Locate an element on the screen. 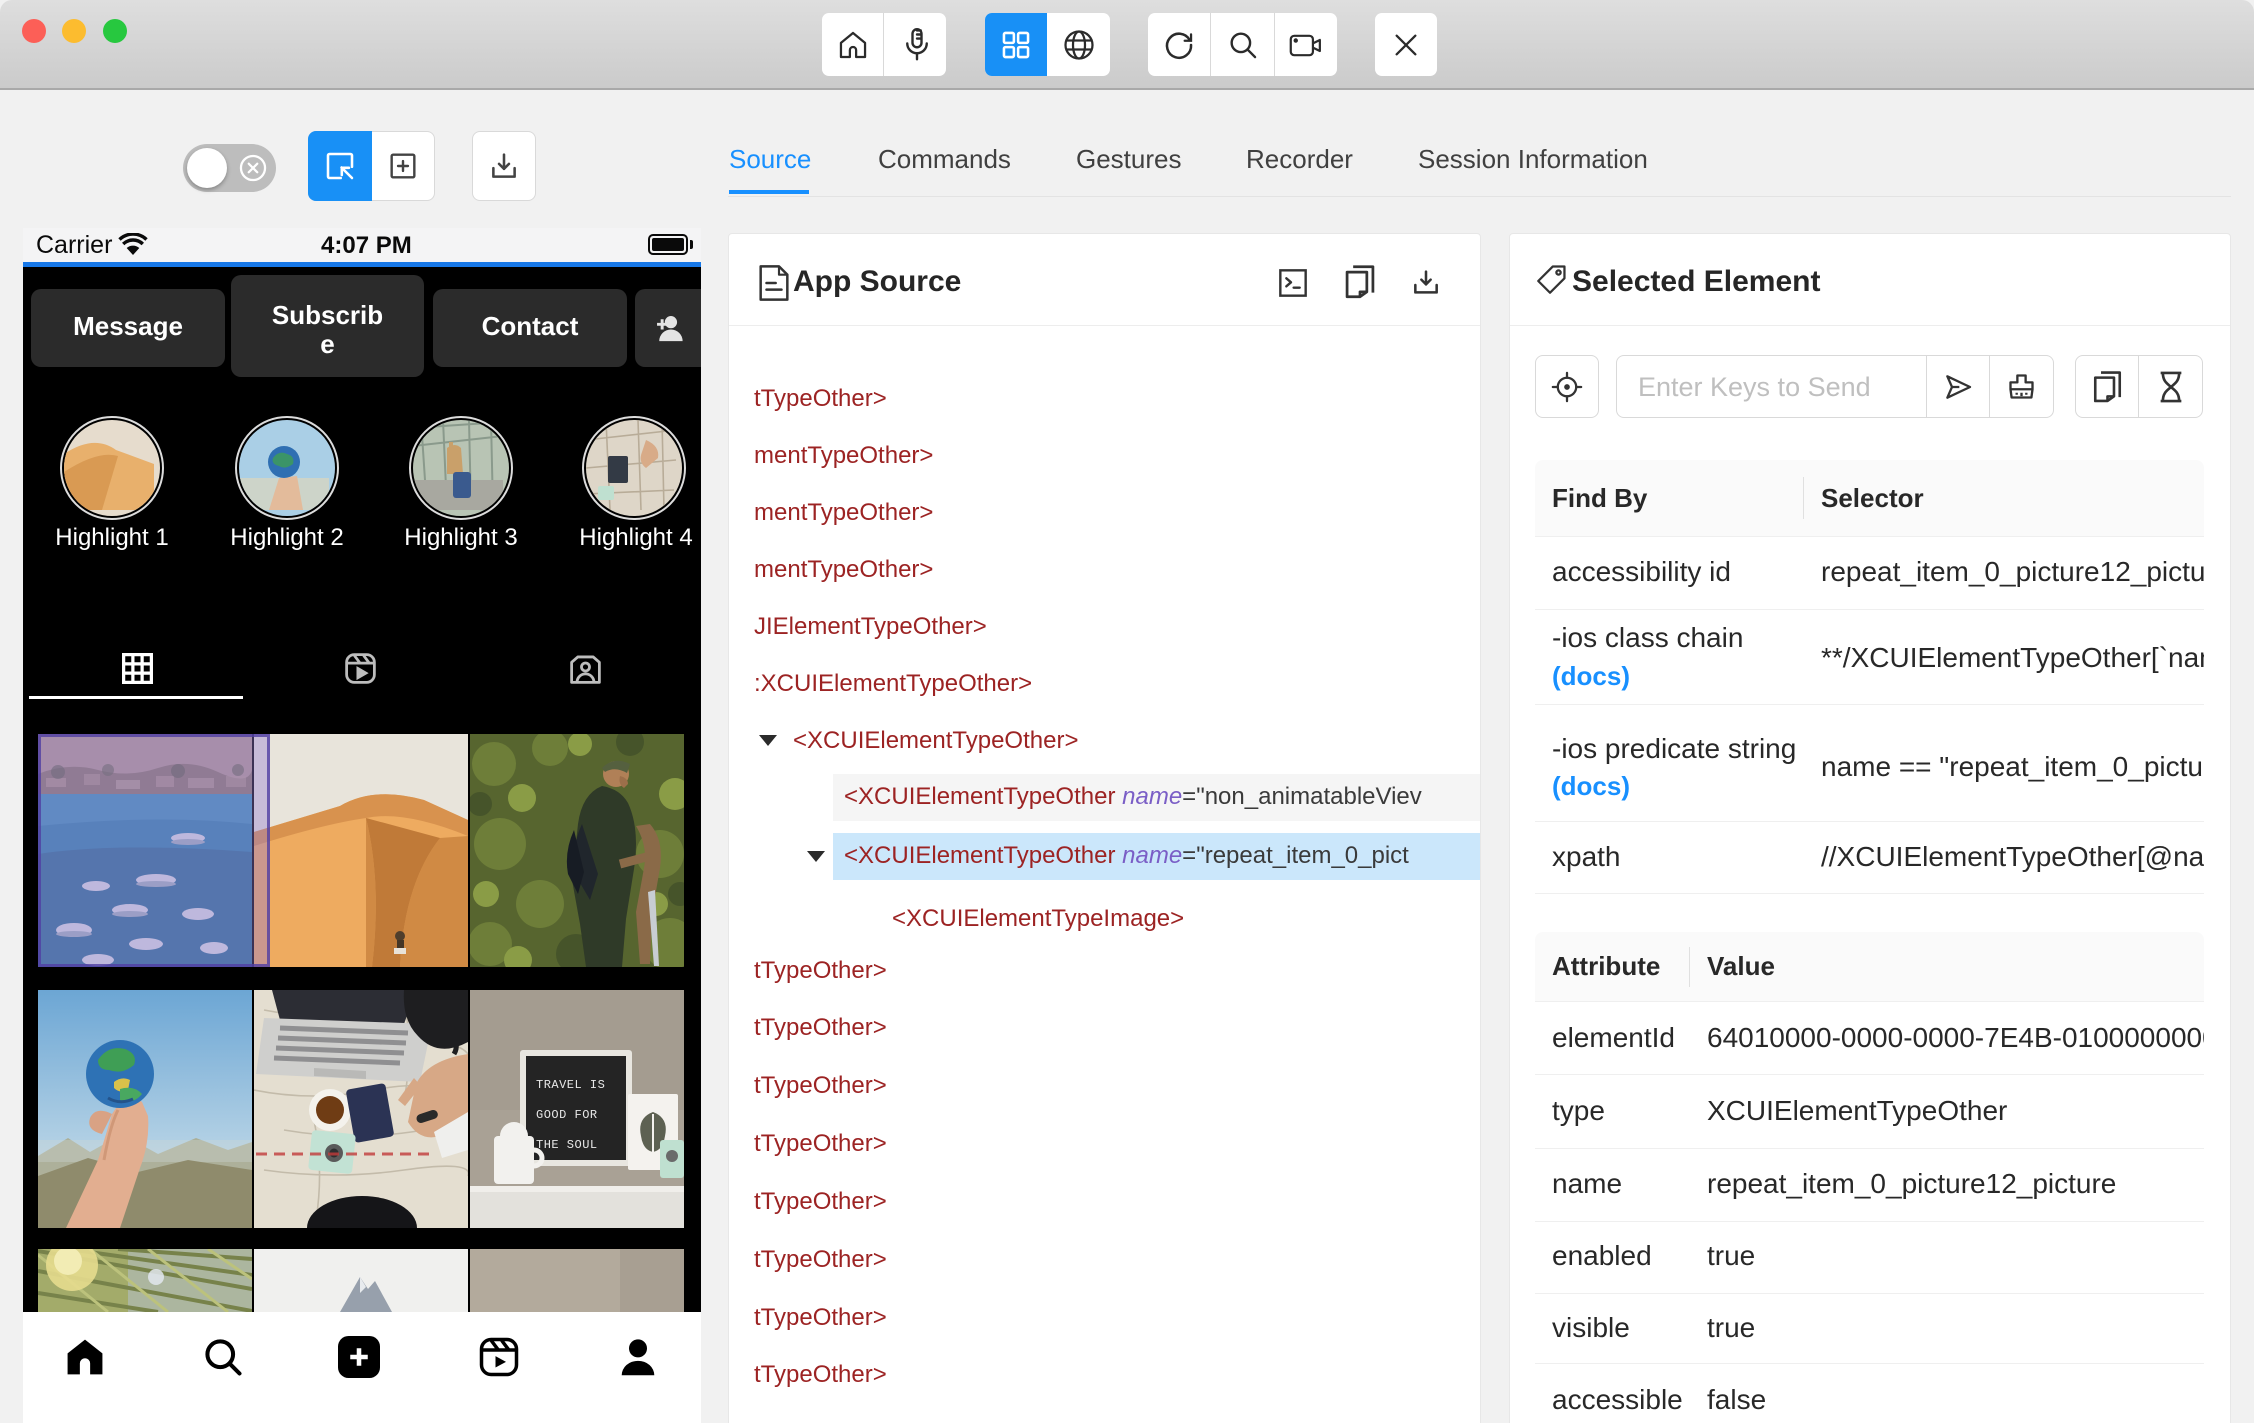 The height and width of the screenshot is (1423, 2254). svg-text: TRAVEL IS is located at coordinates (570, 1085).